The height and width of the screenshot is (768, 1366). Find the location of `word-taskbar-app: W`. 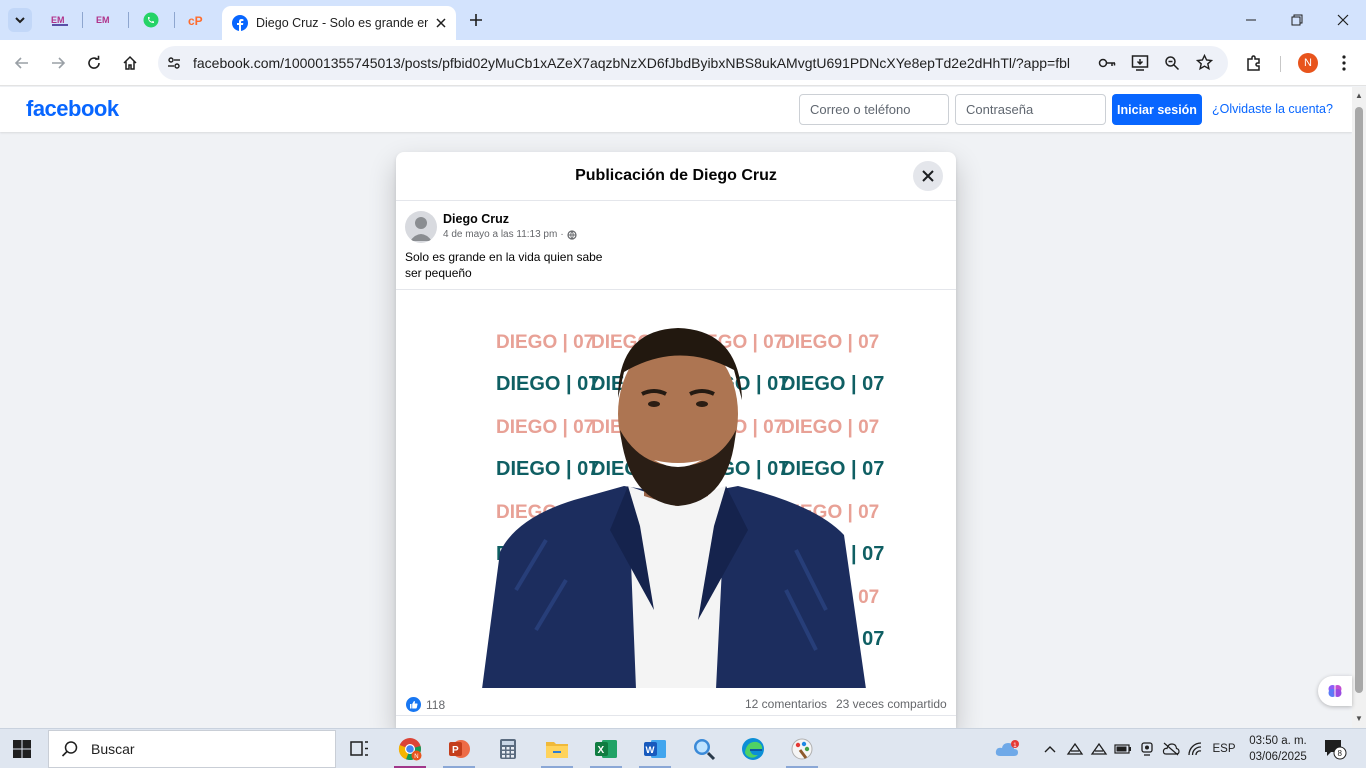

word-taskbar-app: W is located at coordinates (655, 750).